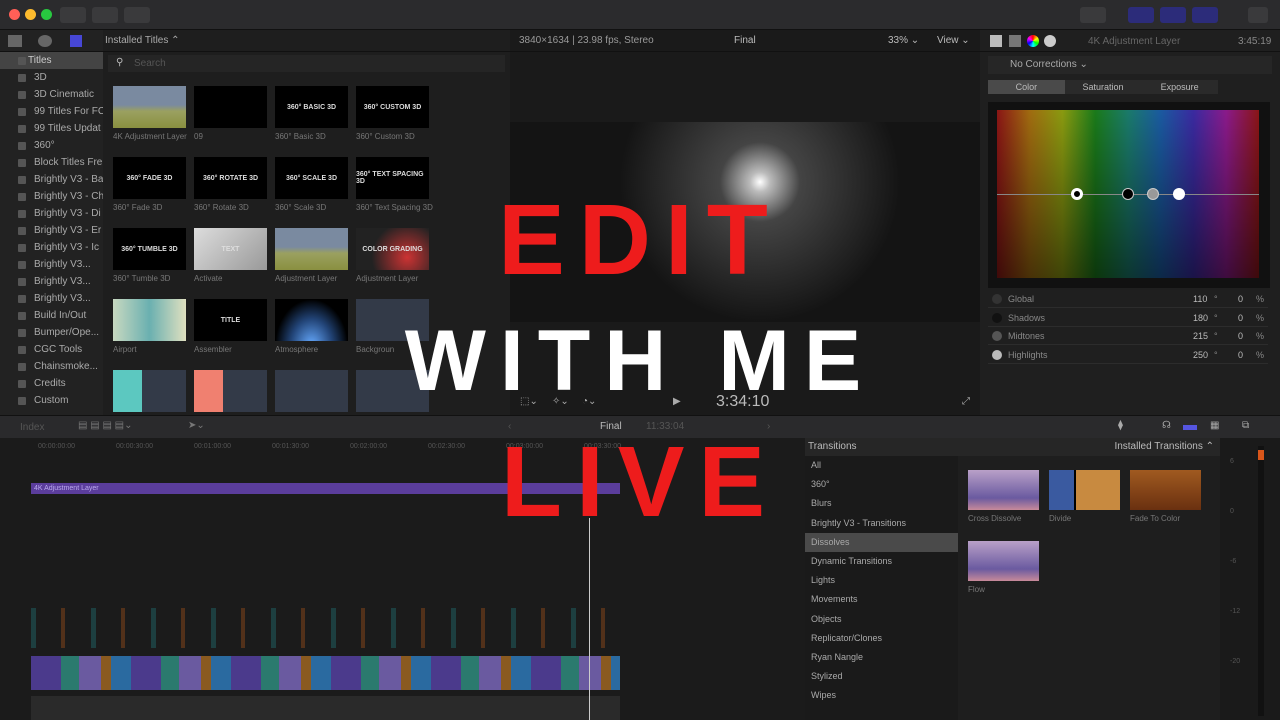  What do you see at coordinates (1179, 194) in the screenshot?
I see `highlights-puck` at bounding box center [1179, 194].